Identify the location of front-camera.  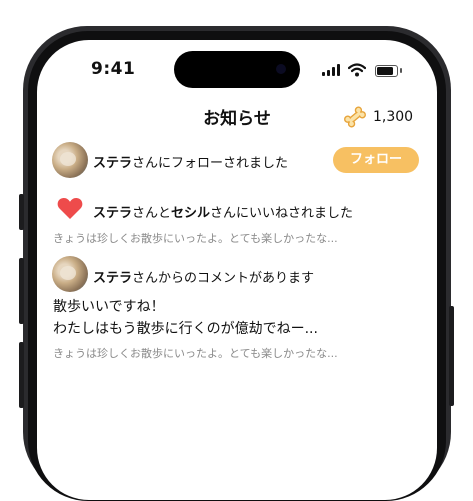
(281, 69).